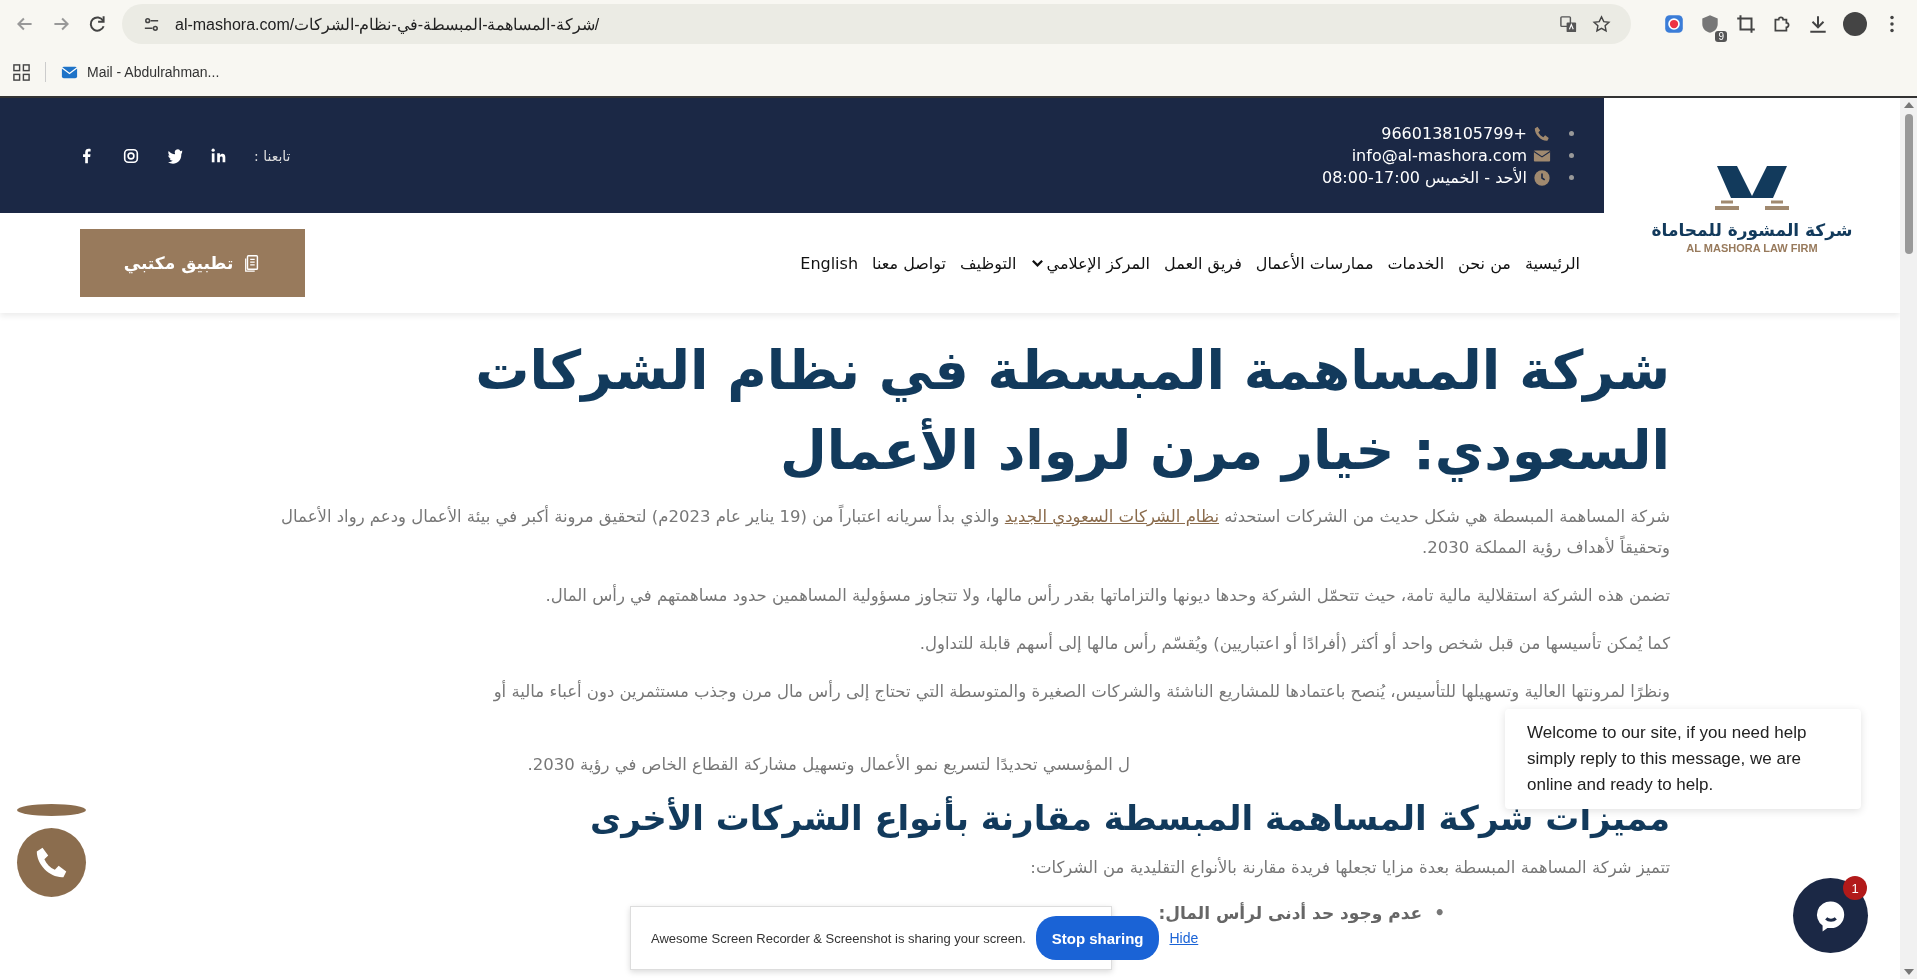 This screenshot has width=1917, height=979. Describe the element at coordinates (838, 938) in the screenshot. I see `share-message: Awesome Screen Recorder & Screenshot is sharing your screen.` at that location.